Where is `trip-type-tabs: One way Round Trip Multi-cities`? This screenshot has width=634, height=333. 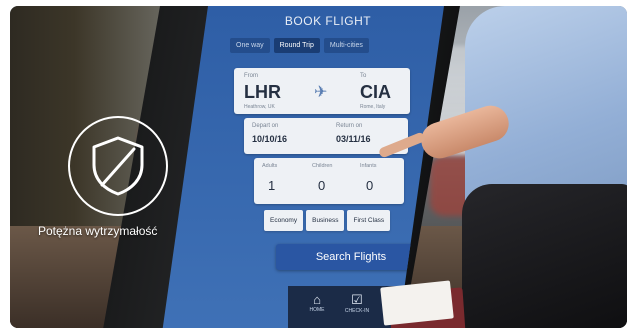
trip-type-tabs: One way Round Trip Multi-cities is located at coordinates (299, 45).